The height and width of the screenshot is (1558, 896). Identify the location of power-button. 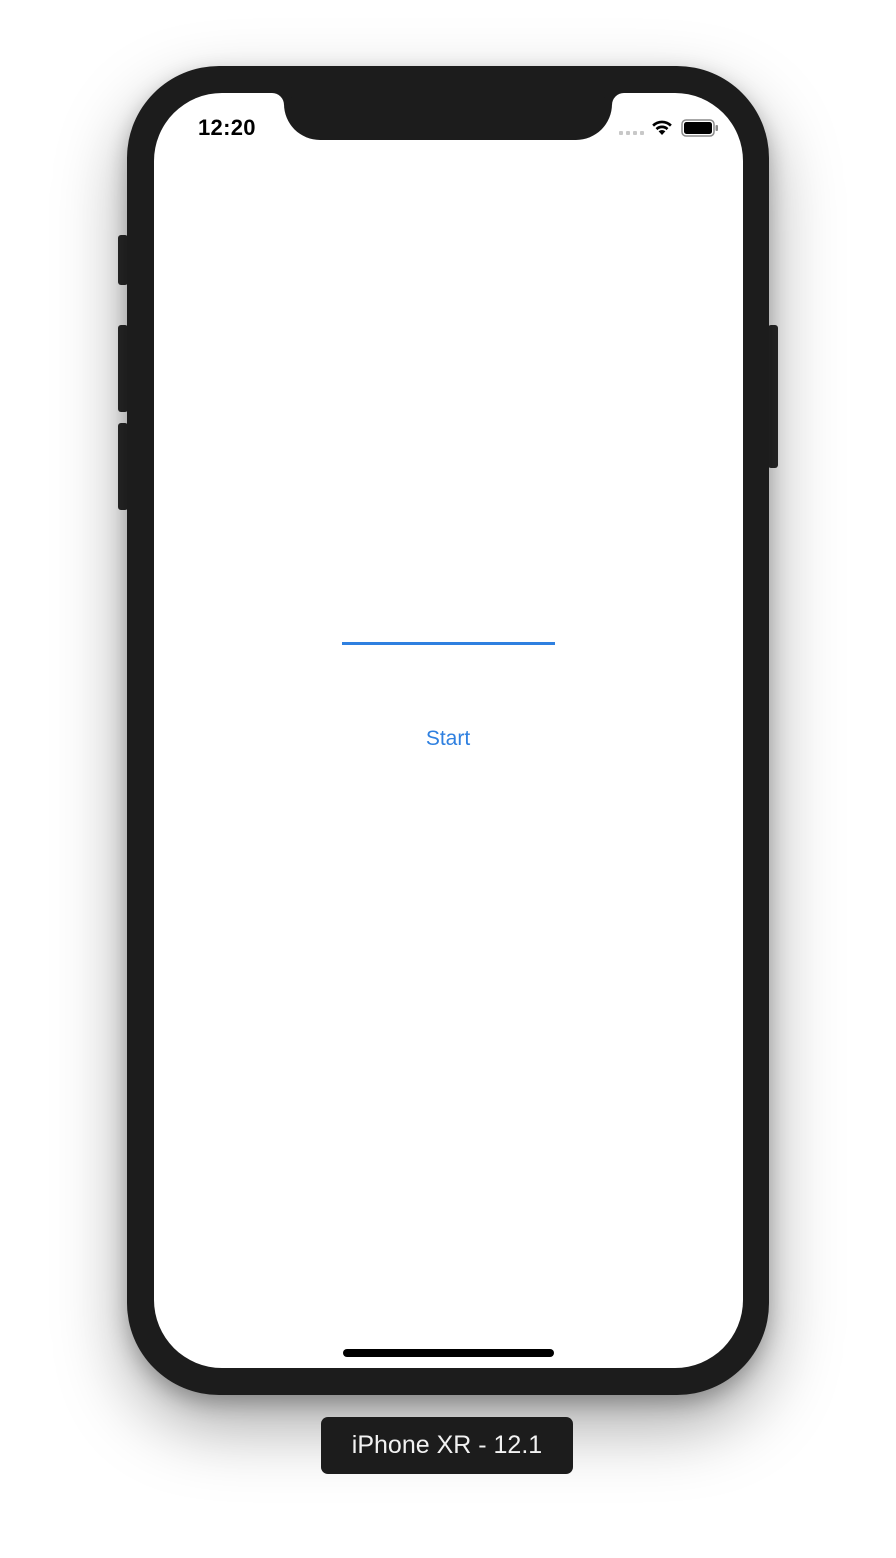
(773, 396).